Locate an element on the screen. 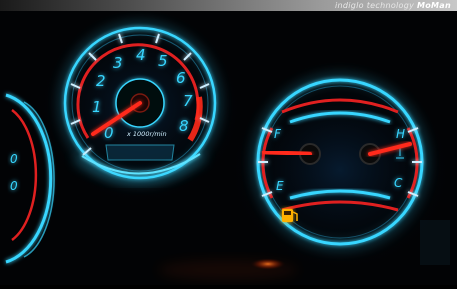 Image resolution: width=457 pixels, height=289 pixels. tach-number-4: 4 is located at coordinates (141, 55).